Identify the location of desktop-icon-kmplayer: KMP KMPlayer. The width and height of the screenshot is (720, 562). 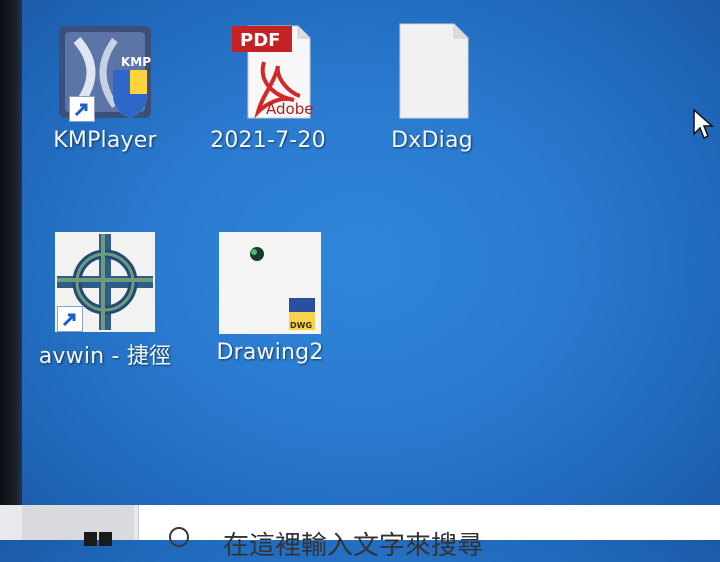
(105, 87).